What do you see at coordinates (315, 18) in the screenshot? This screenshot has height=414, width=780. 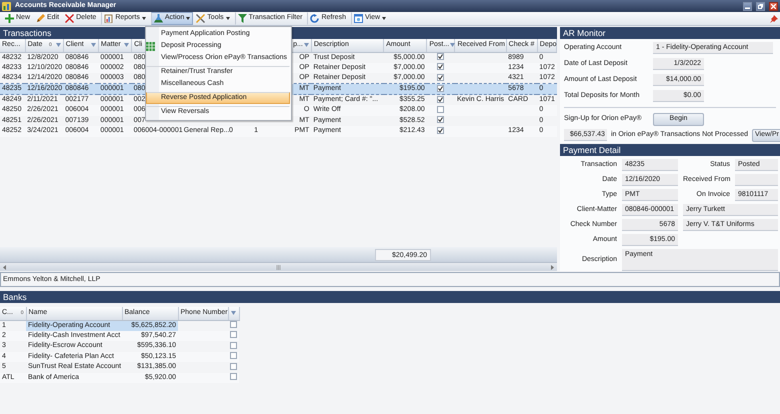 I see `refresh-icon` at bounding box center [315, 18].